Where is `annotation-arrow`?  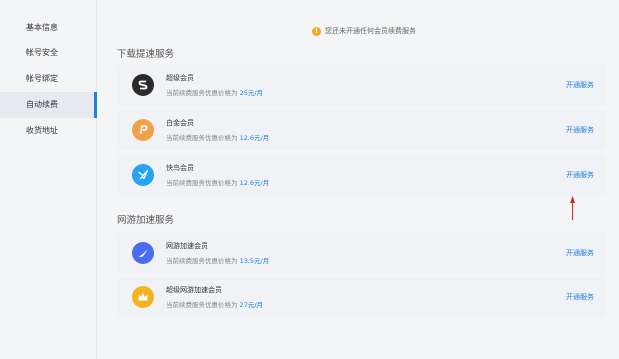
annotation-arrow is located at coordinates (572, 208).